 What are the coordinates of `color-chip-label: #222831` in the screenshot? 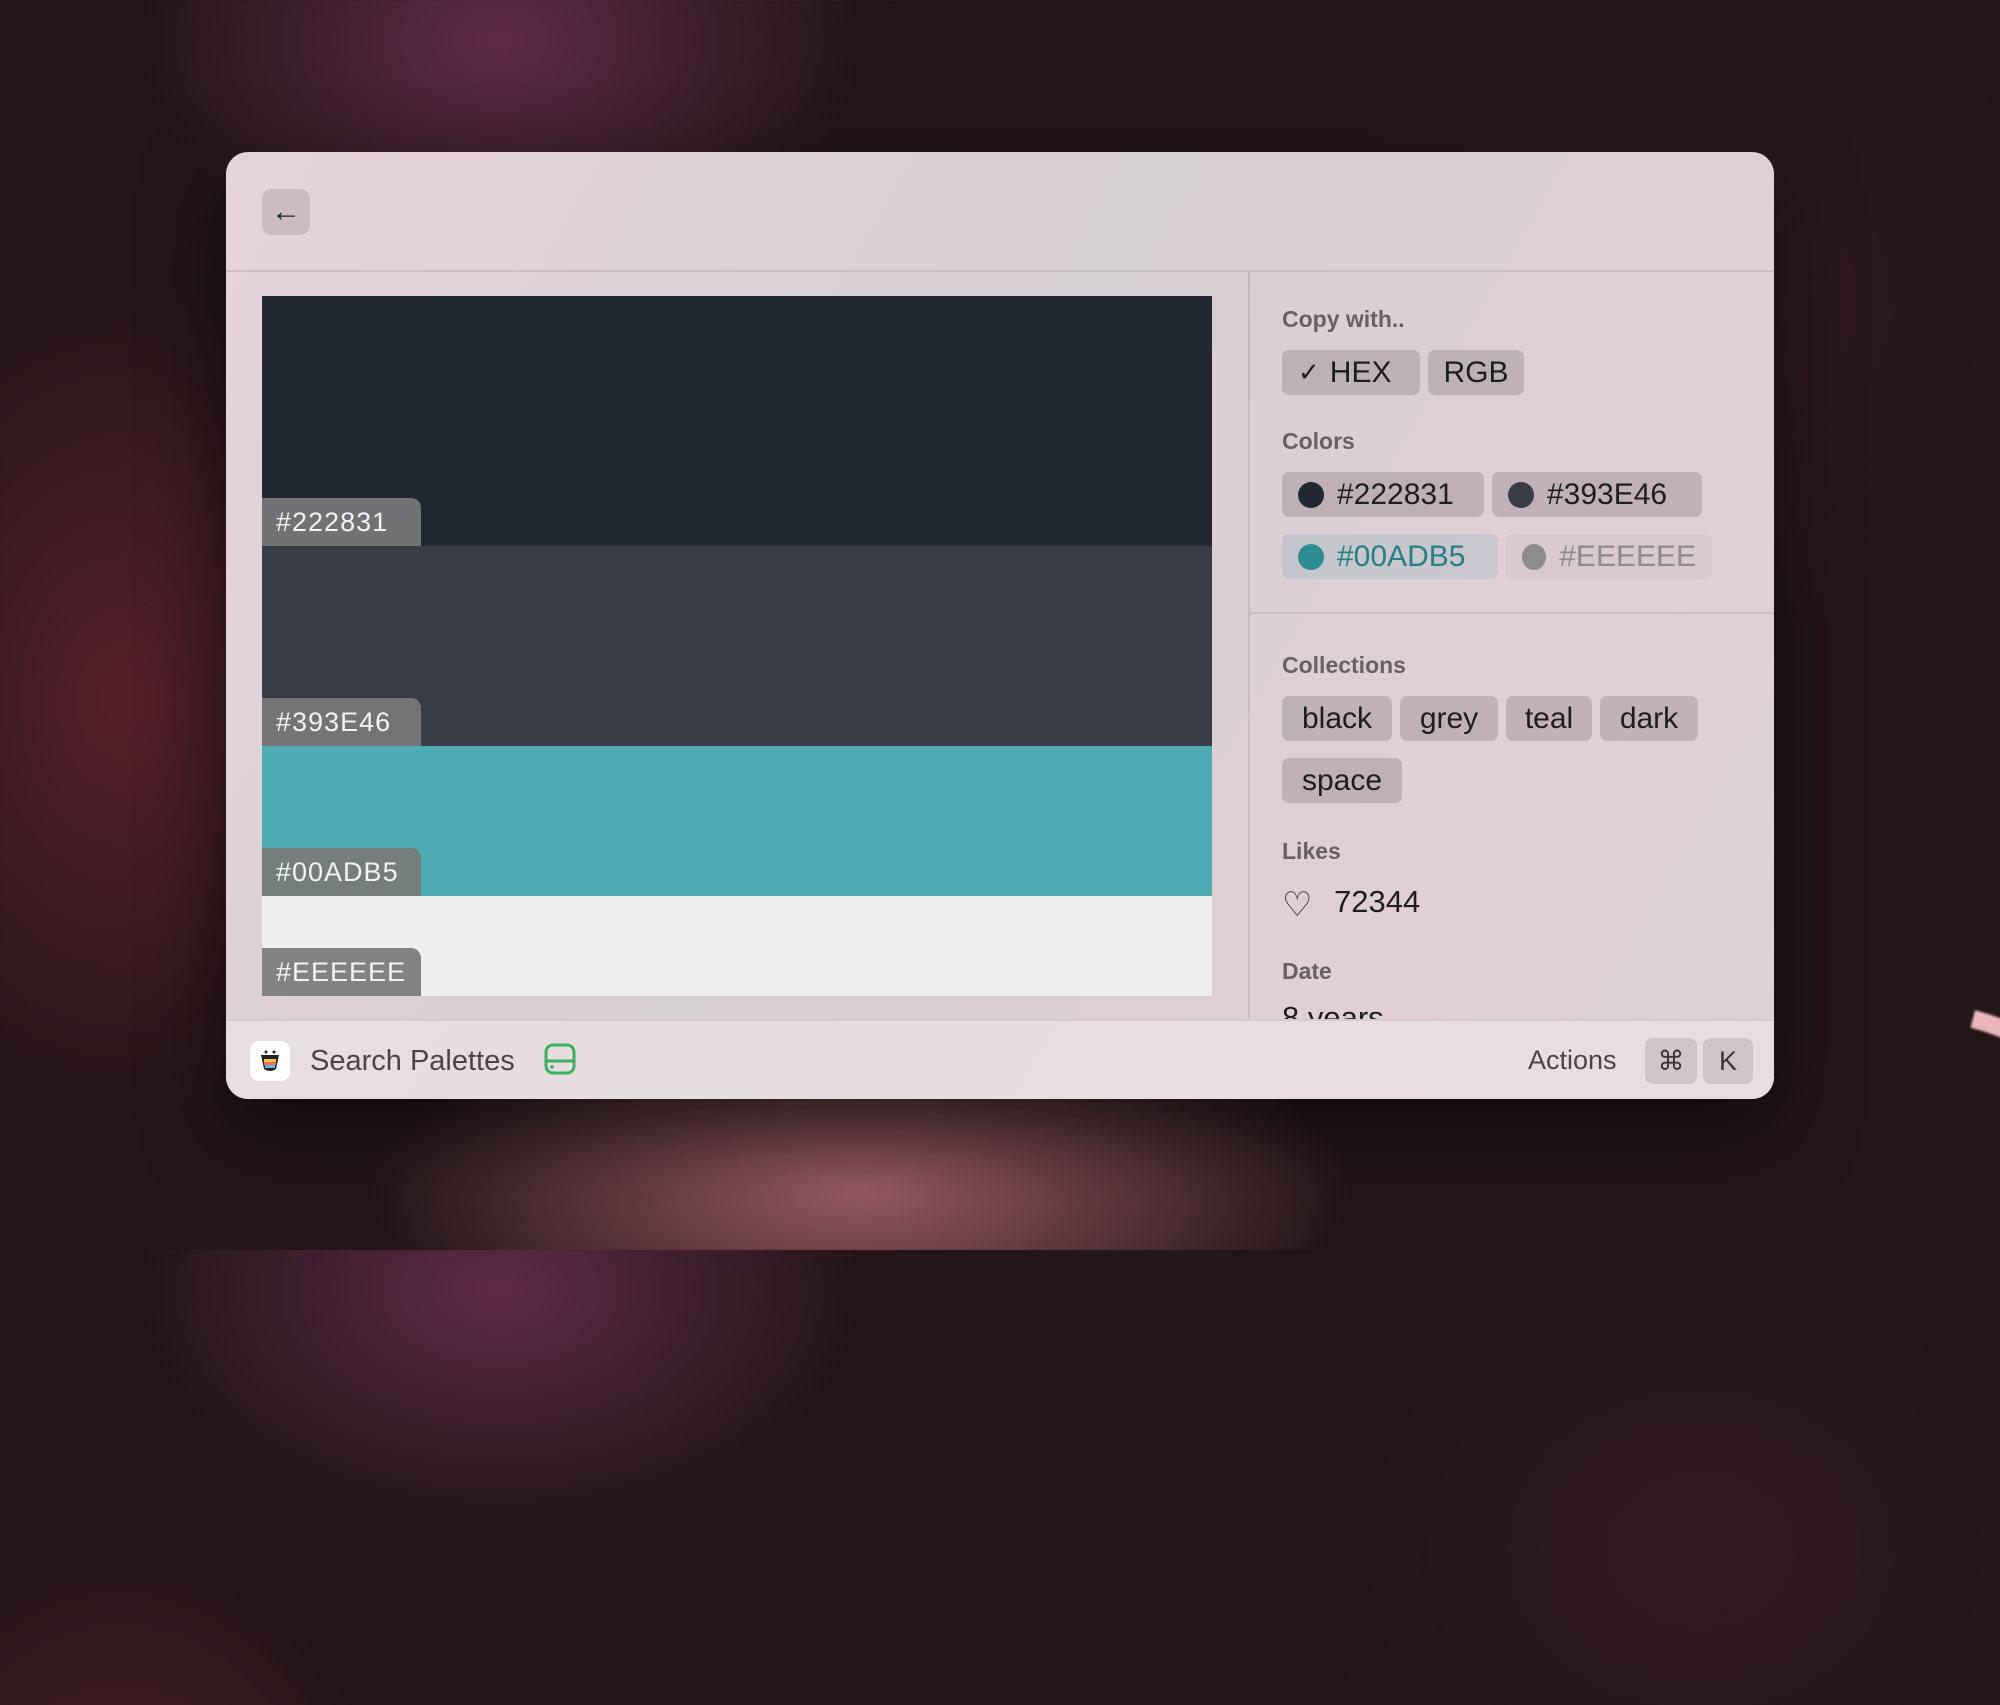 It's located at (1395, 494).